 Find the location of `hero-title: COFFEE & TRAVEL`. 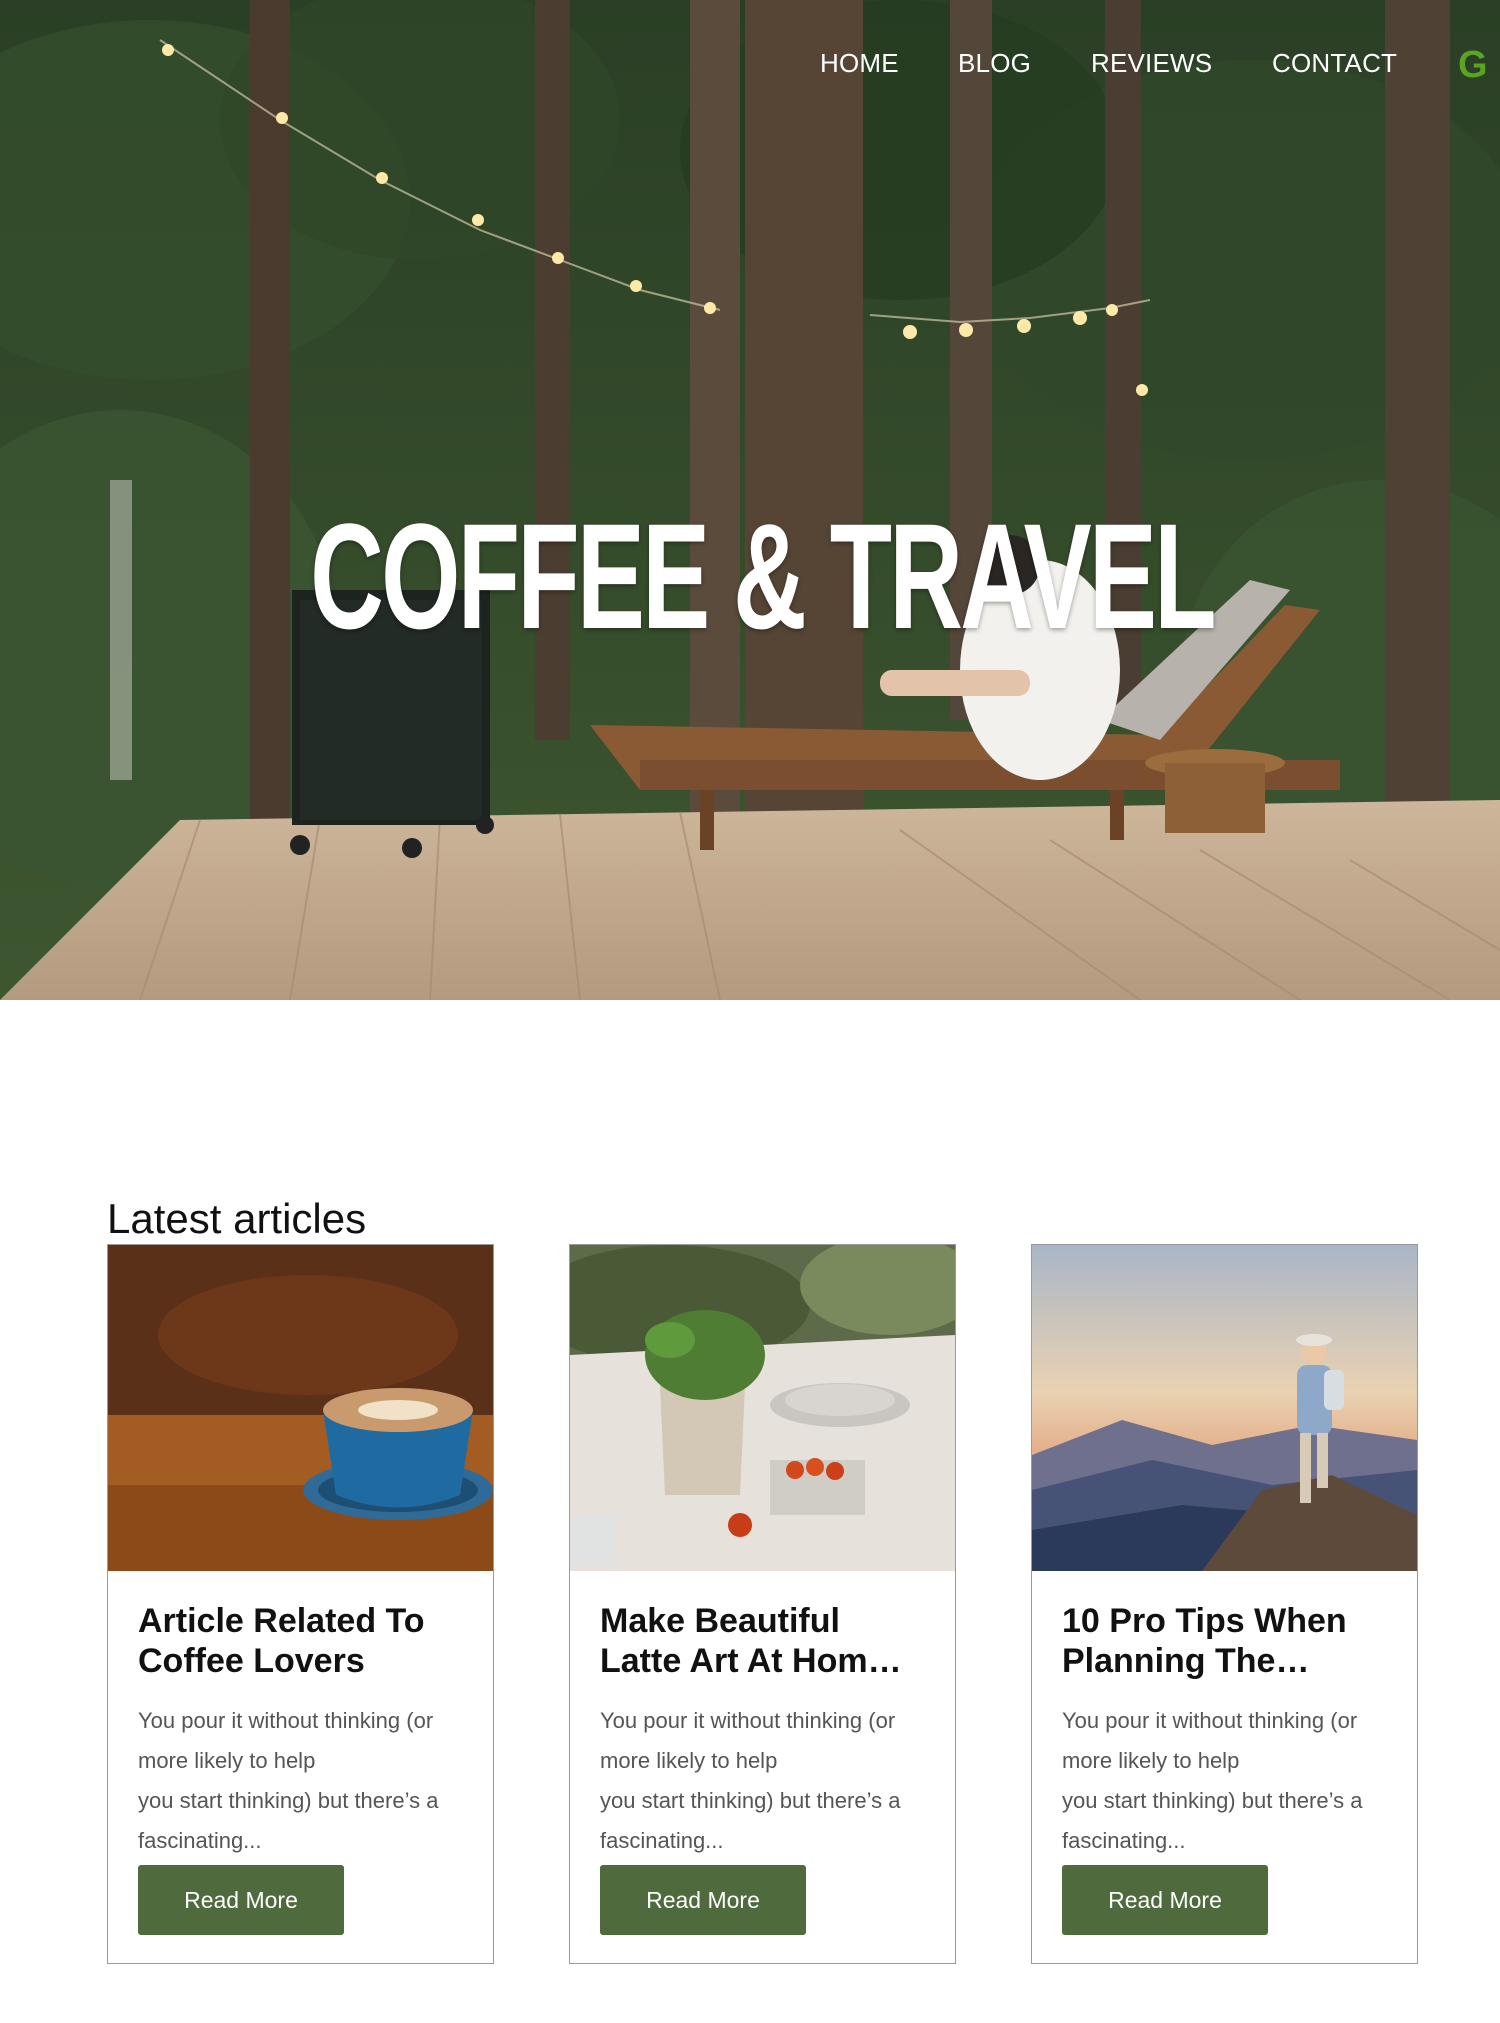

hero-title: COFFEE & TRAVEL is located at coordinates (763, 575).